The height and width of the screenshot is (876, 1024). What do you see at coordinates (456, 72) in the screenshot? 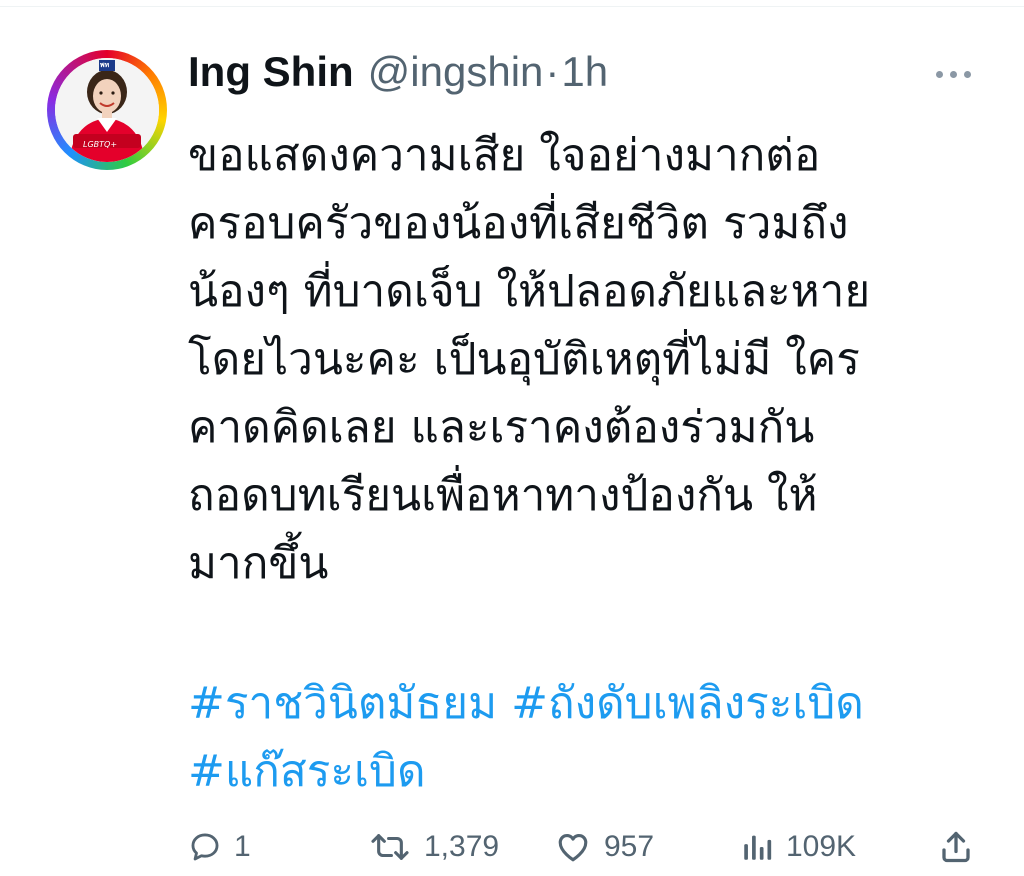
I see `user-handle: @ingshin` at bounding box center [456, 72].